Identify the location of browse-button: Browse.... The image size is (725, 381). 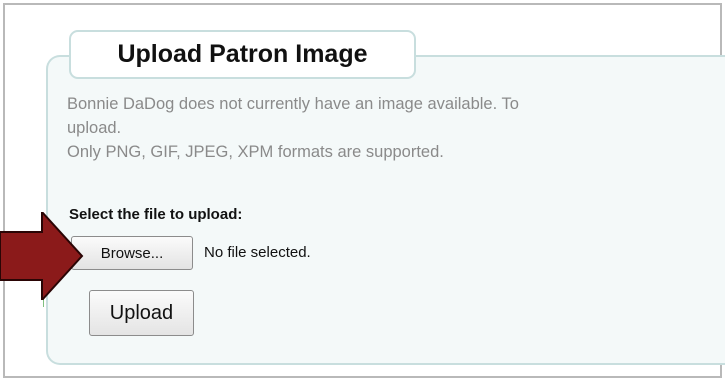
(132, 253).